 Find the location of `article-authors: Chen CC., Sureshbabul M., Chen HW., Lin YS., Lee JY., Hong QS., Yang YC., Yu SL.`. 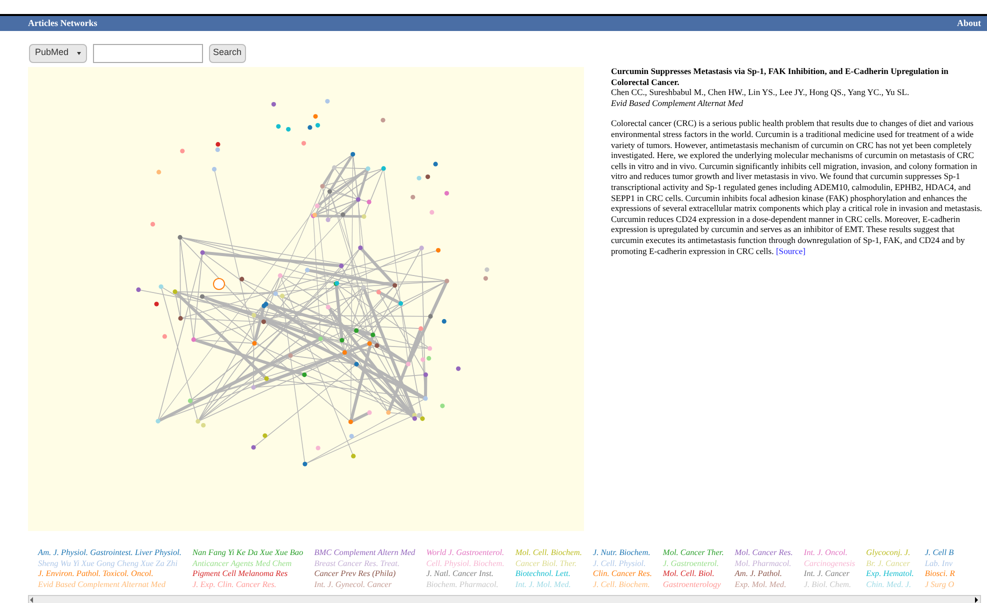

article-authors: Chen CC., Sureshbabul M., Chen HW., Lin YS., Lee JY., Hong QS., Yang YC., Yu SL. is located at coordinates (760, 92).